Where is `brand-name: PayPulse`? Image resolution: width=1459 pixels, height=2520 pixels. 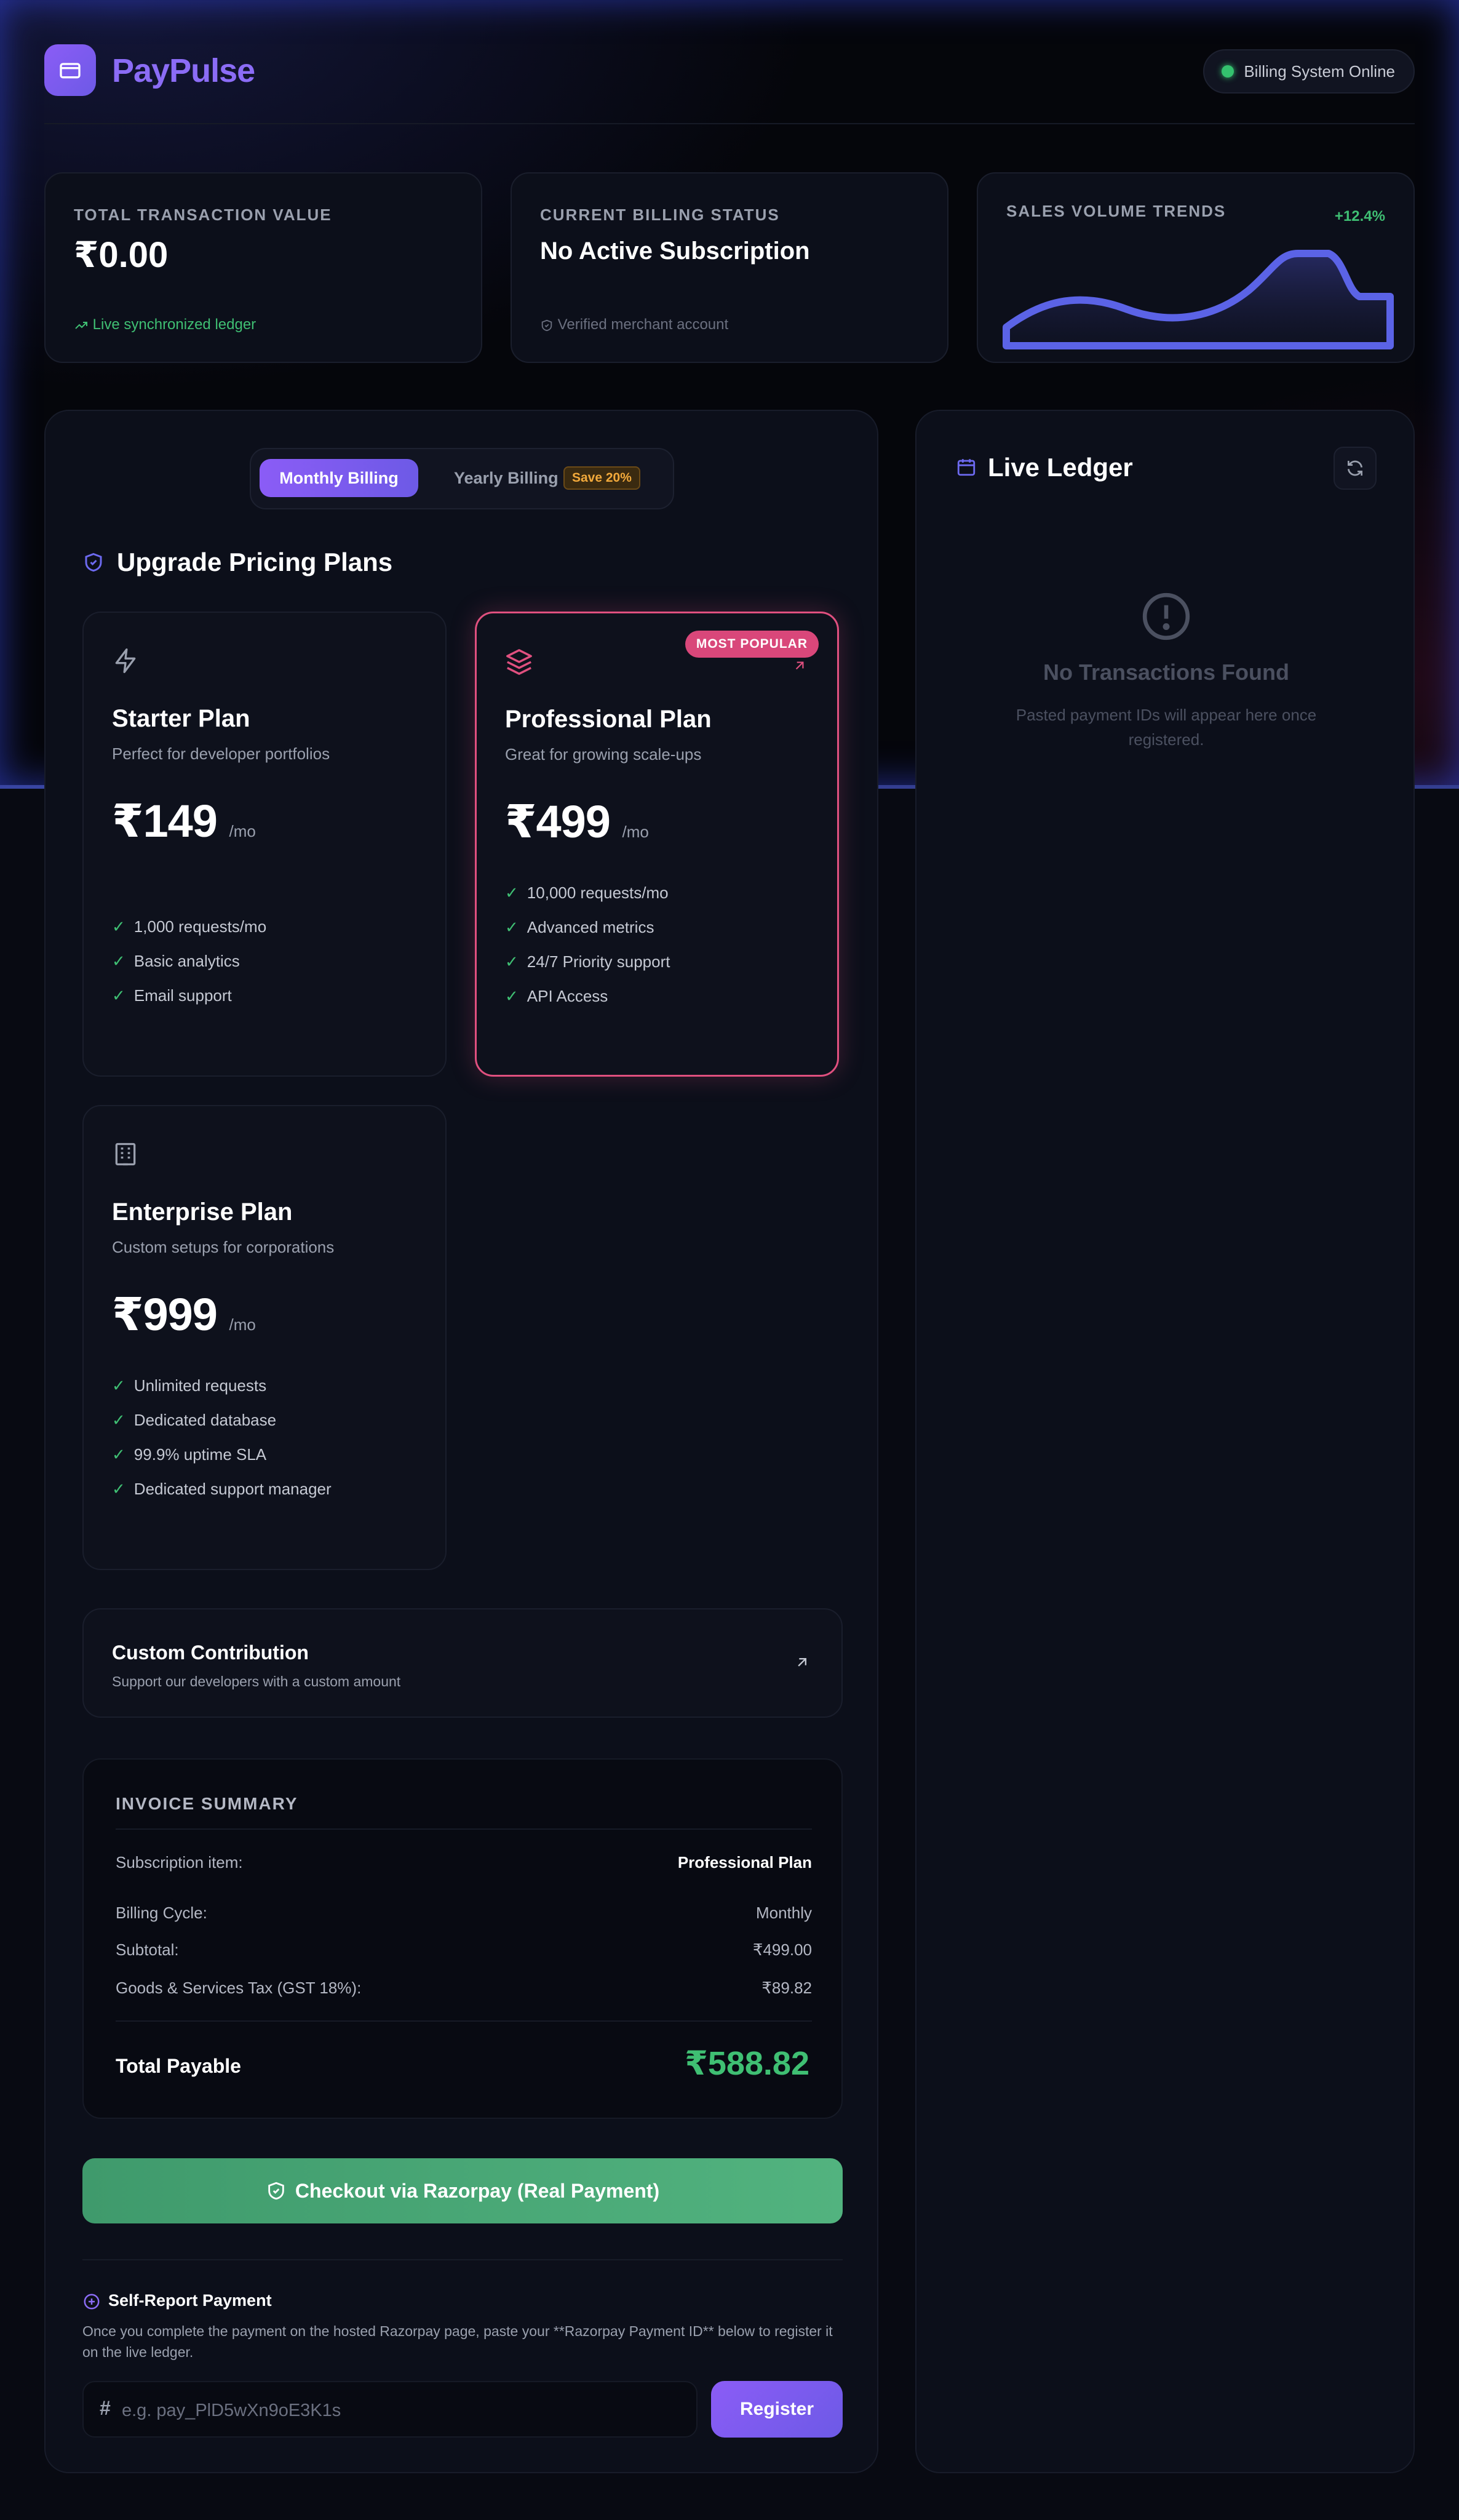
brand-name: PayPulse is located at coordinates (184, 70).